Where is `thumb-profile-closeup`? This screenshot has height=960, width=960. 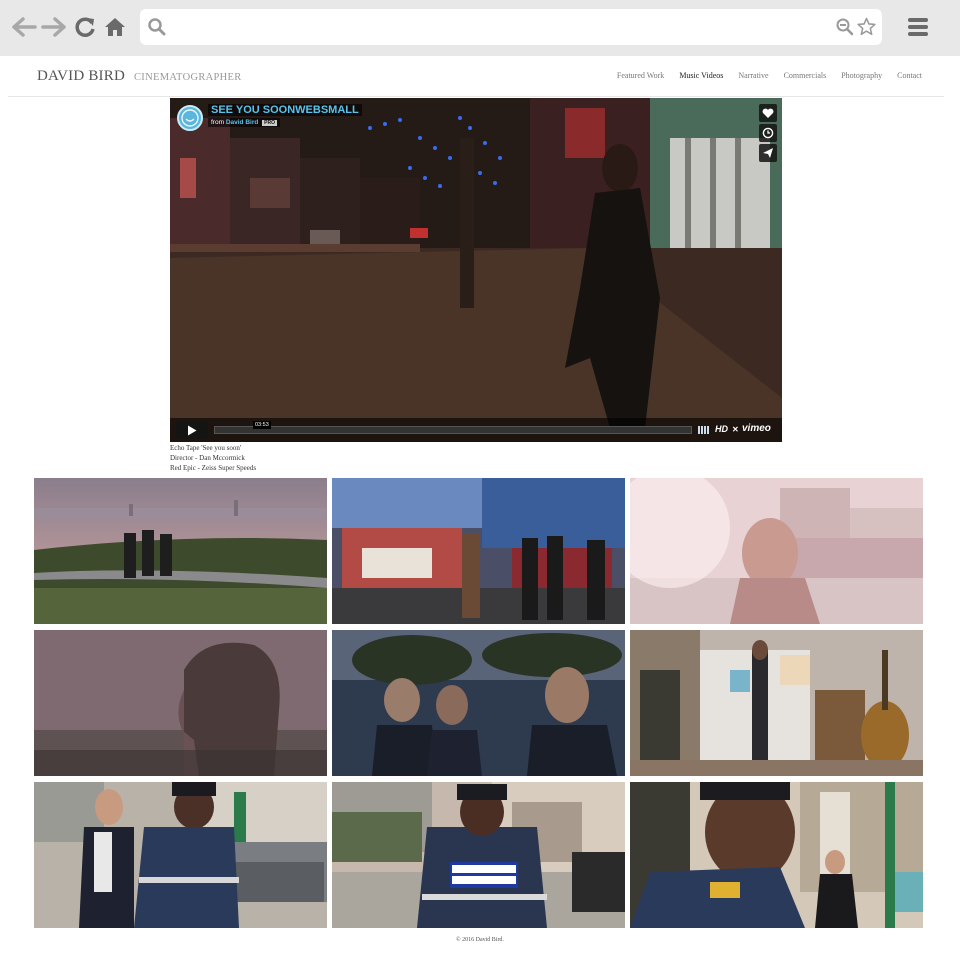
thumb-profile-closeup is located at coordinates (180, 703).